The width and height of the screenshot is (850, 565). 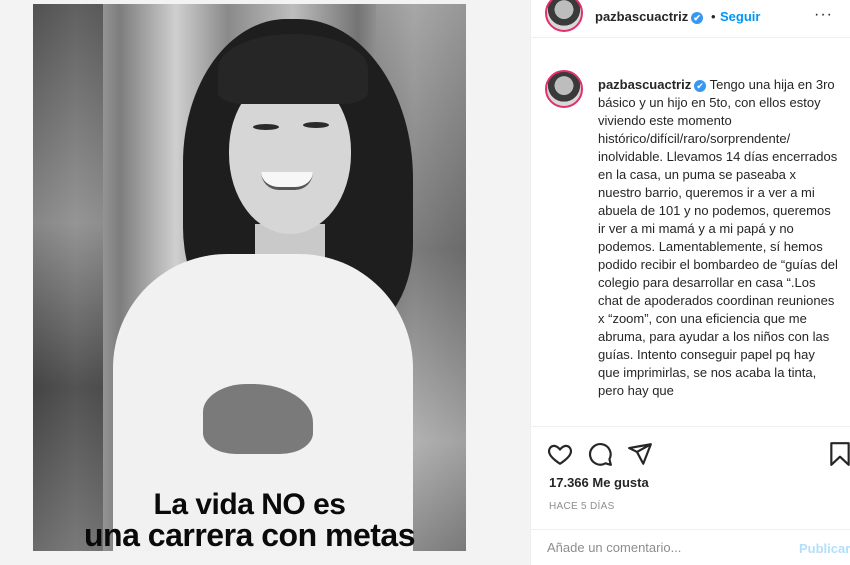 What do you see at coordinates (690, 495) in the screenshot?
I see `post-actions: 17.366 Me gusta HACE 5 DÍAS Publicar` at bounding box center [690, 495].